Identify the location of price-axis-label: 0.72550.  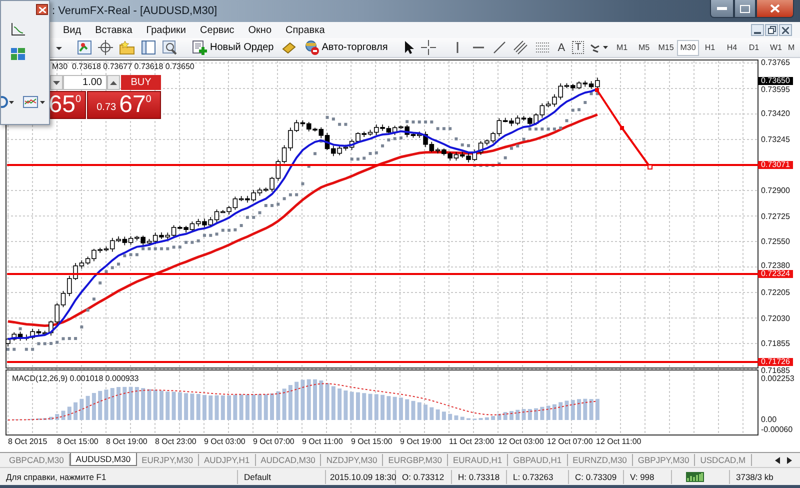
(775, 242).